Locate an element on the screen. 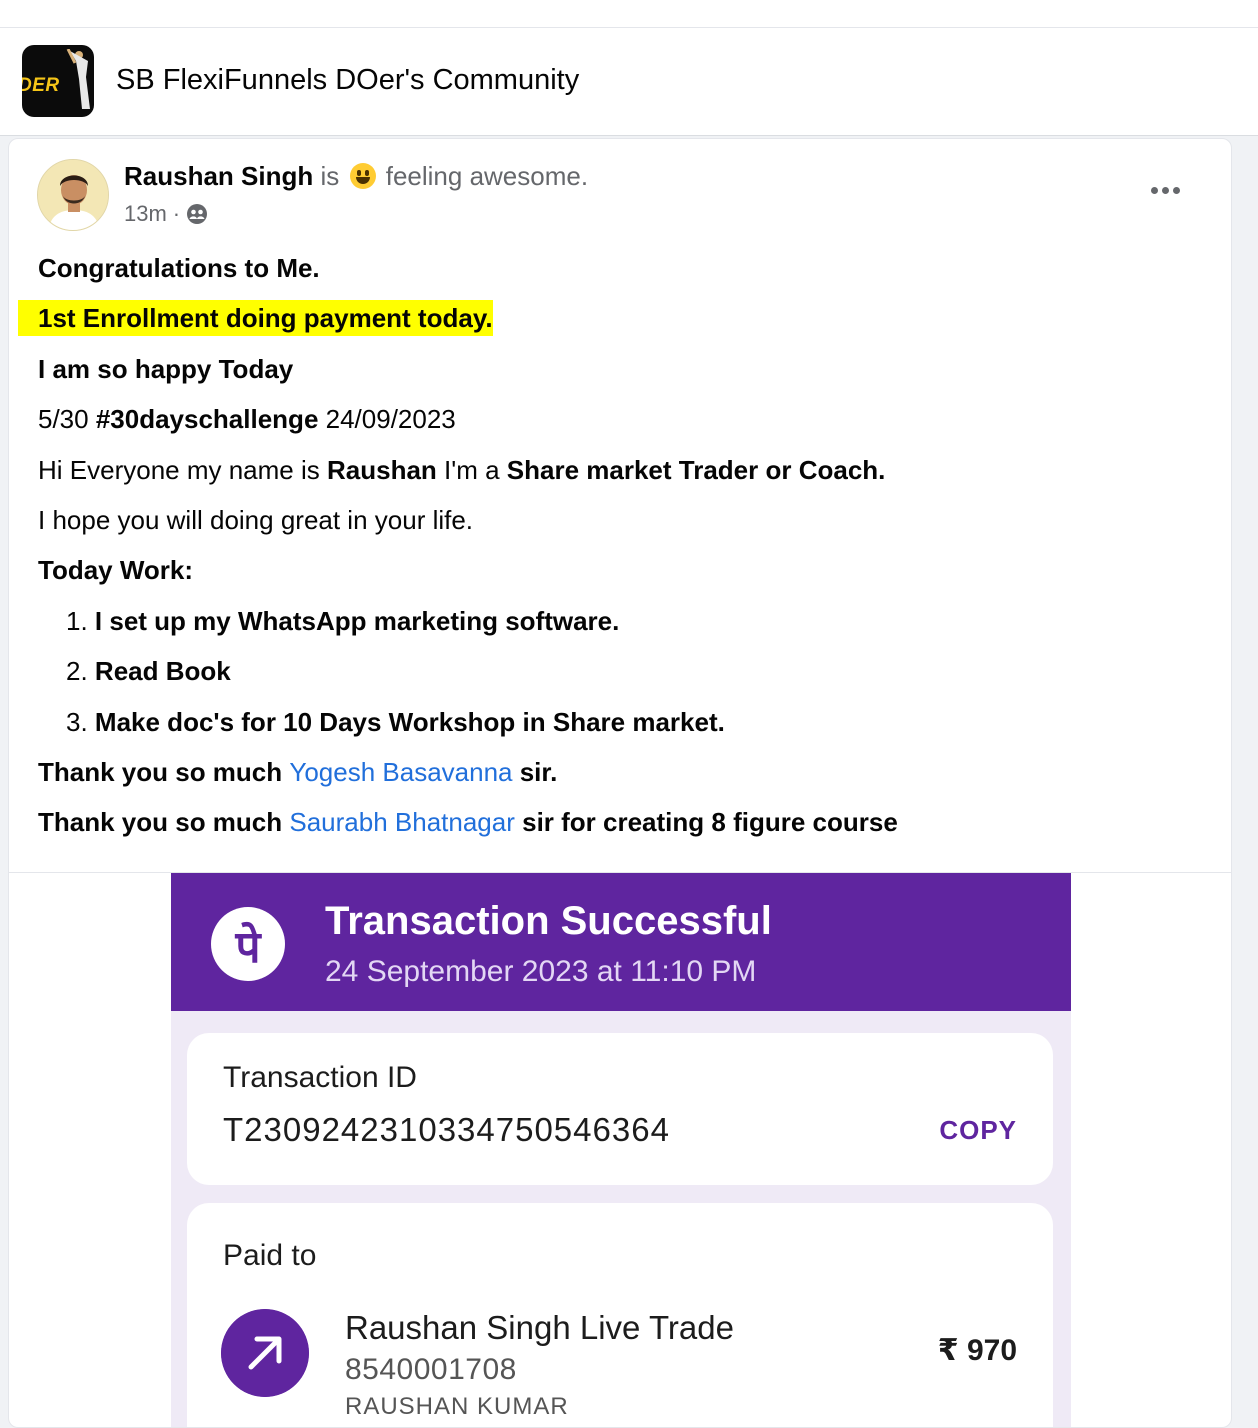  copy-button: COPY is located at coordinates (978, 1130).